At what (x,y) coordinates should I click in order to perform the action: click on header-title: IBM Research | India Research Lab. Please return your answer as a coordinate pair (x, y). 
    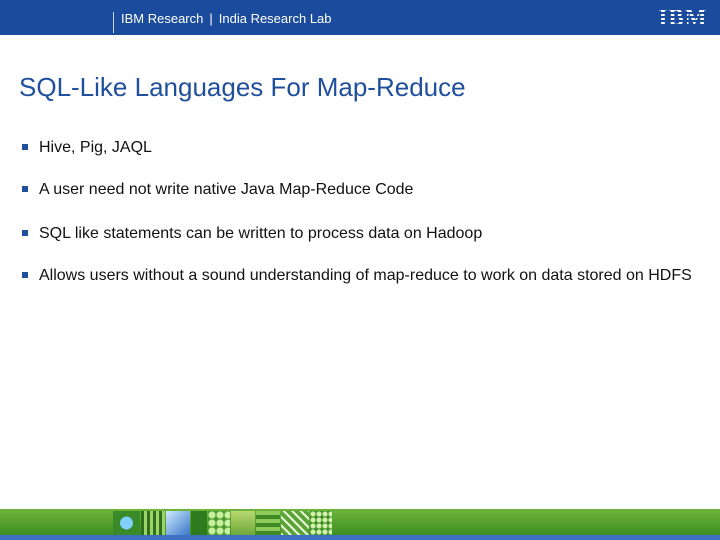
    Looking at the image, I should click on (226, 19).